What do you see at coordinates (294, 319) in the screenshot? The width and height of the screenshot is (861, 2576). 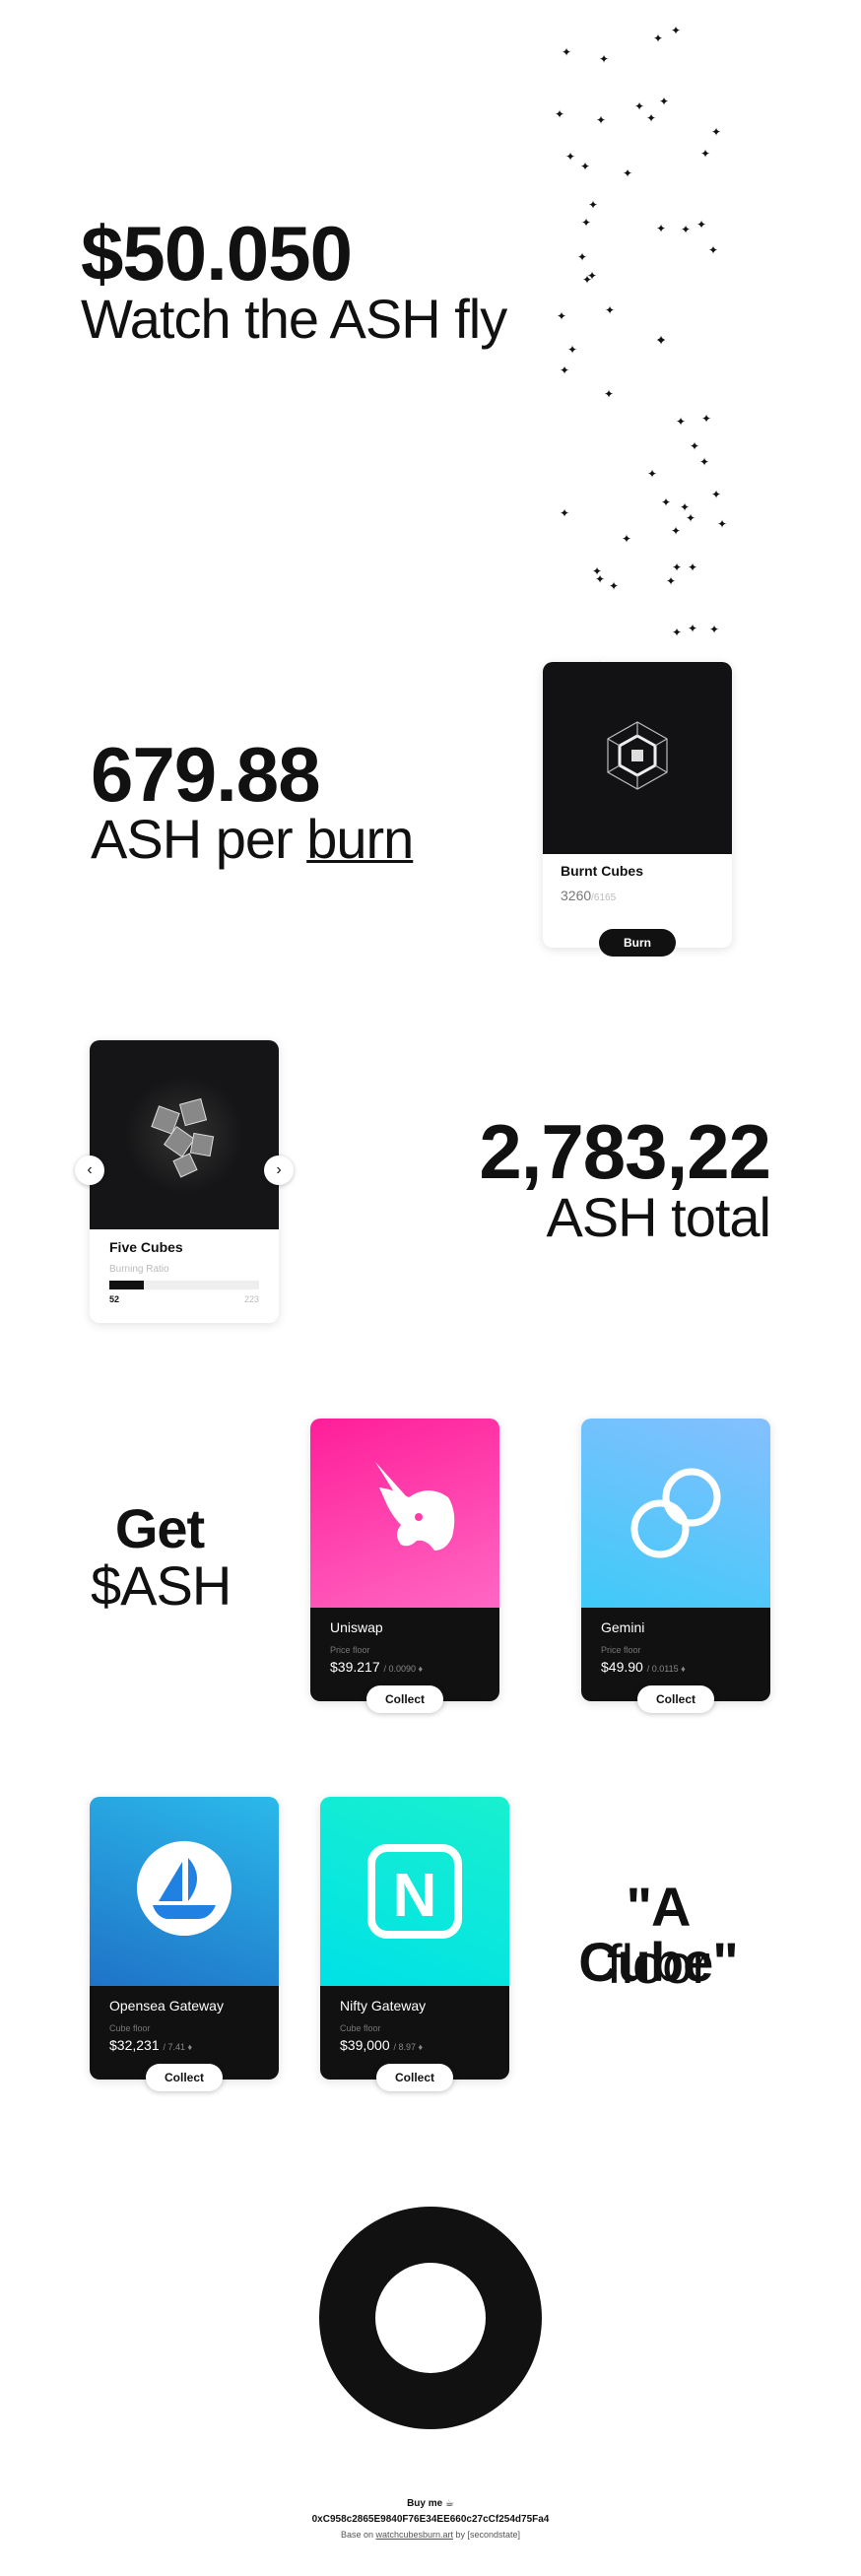 I see `hero-tagline: Watch the ASH fly` at bounding box center [294, 319].